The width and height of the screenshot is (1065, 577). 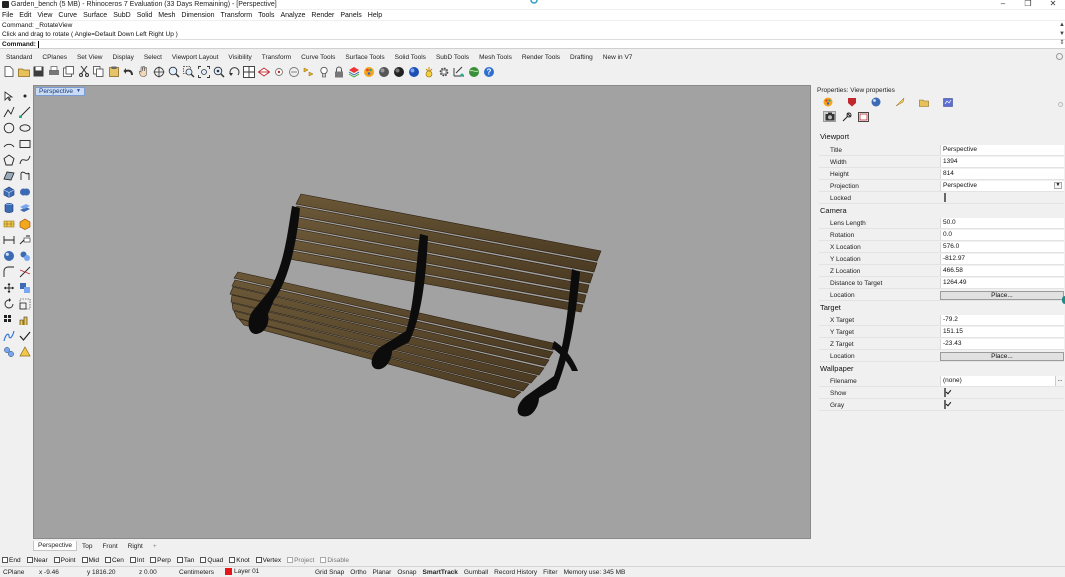 I want to click on prop-height-field: 814, so click(x=1002, y=174).